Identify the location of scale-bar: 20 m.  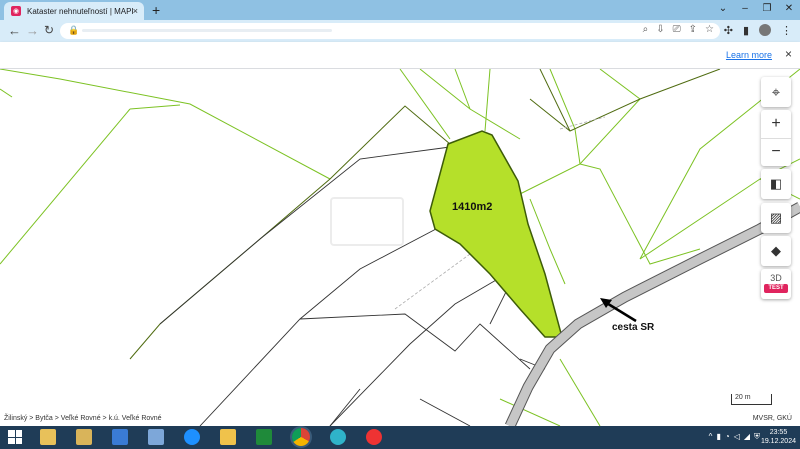
(751, 399).